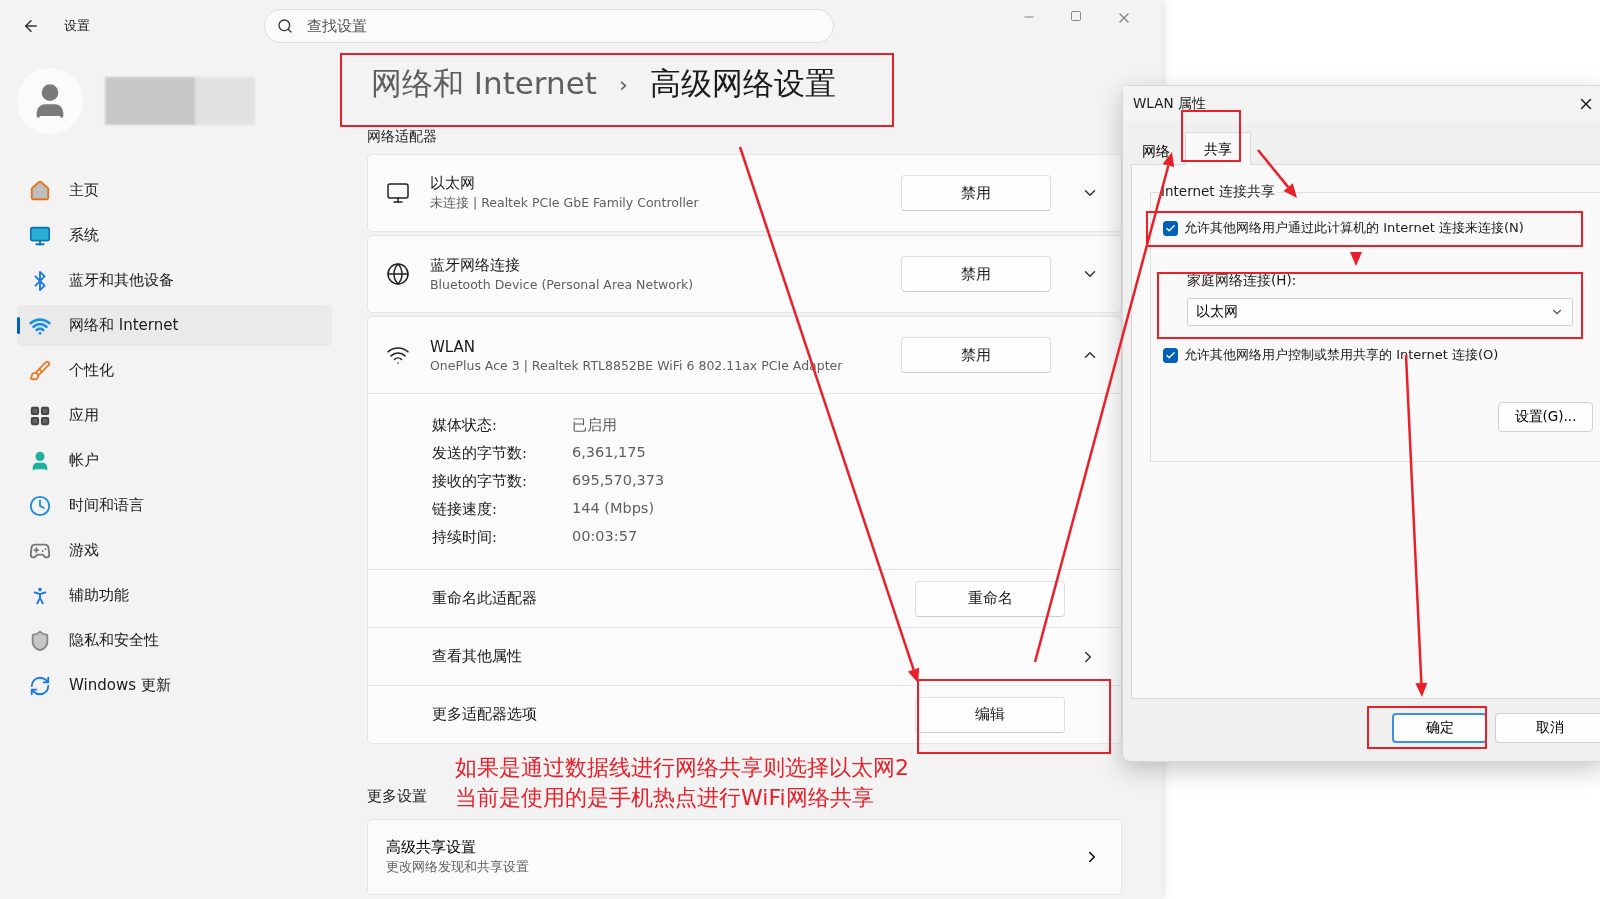 Image resolution: width=1600 pixels, height=899 pixels. Describe the element at coordinates (453, 183) in the screenshot. I see `adapter-name: 以太网` at that location.